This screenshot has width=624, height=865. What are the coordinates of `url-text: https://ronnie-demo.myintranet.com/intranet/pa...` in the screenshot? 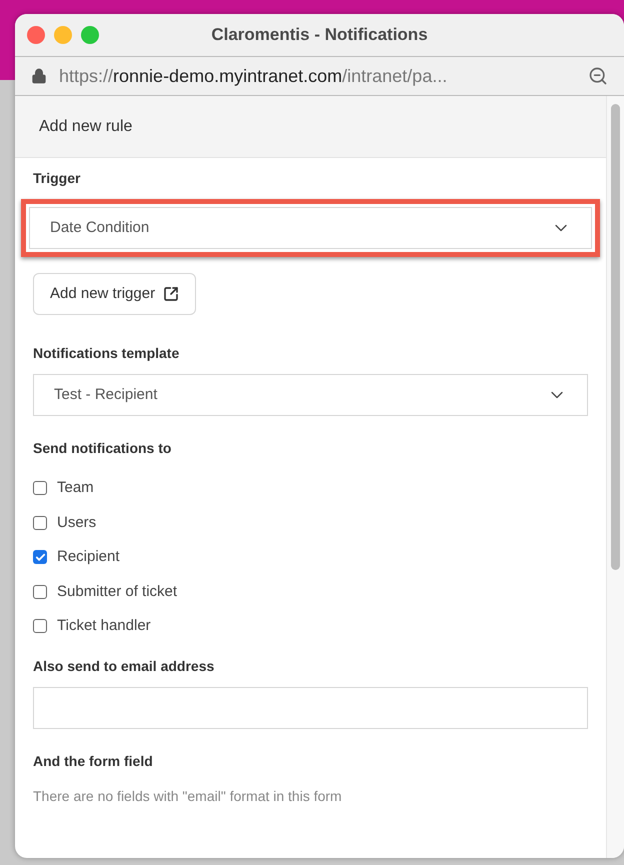 It's located at (317, 76).